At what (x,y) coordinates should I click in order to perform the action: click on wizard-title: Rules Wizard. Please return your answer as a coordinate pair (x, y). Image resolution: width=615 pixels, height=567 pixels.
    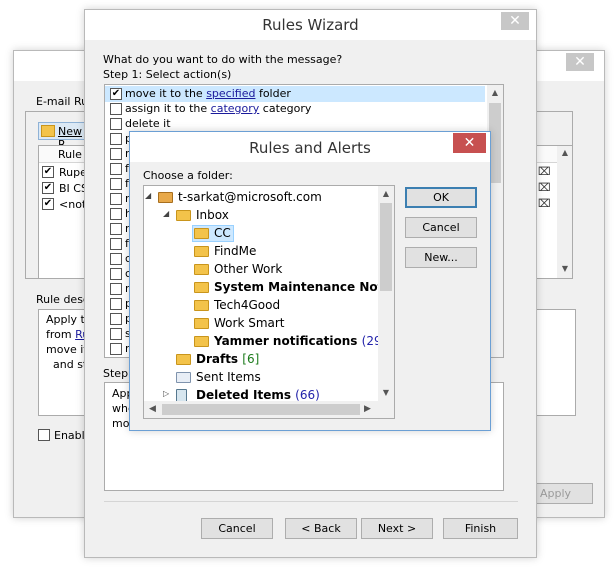
    Looking at the image, I should click on (310, 25).